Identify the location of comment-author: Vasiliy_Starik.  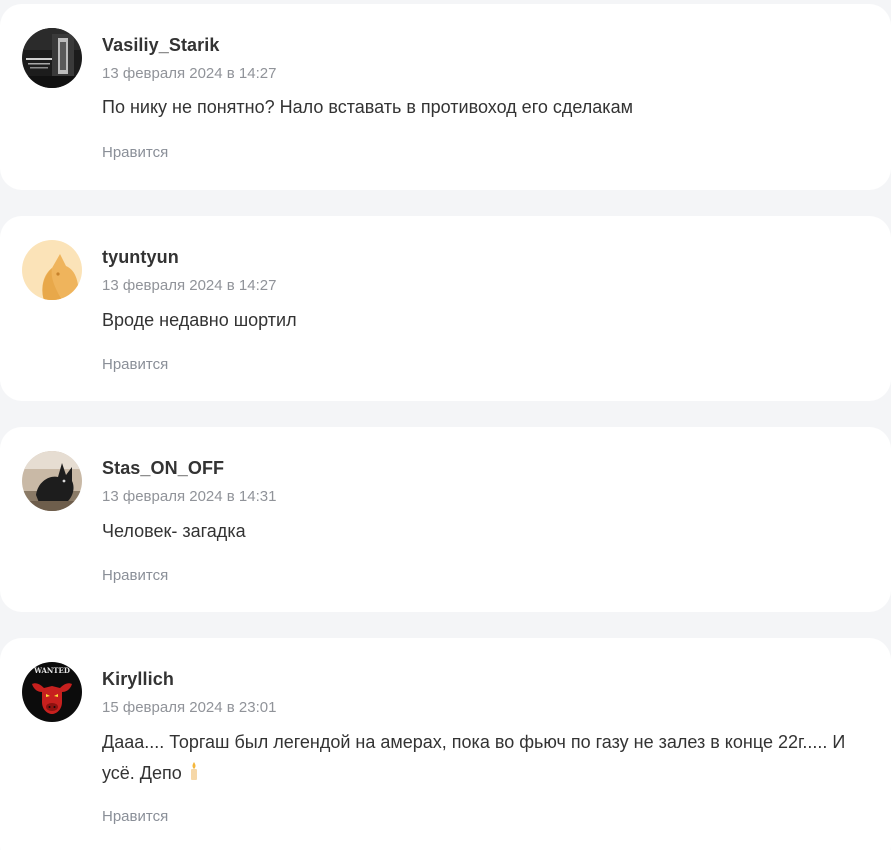
(161, 45).